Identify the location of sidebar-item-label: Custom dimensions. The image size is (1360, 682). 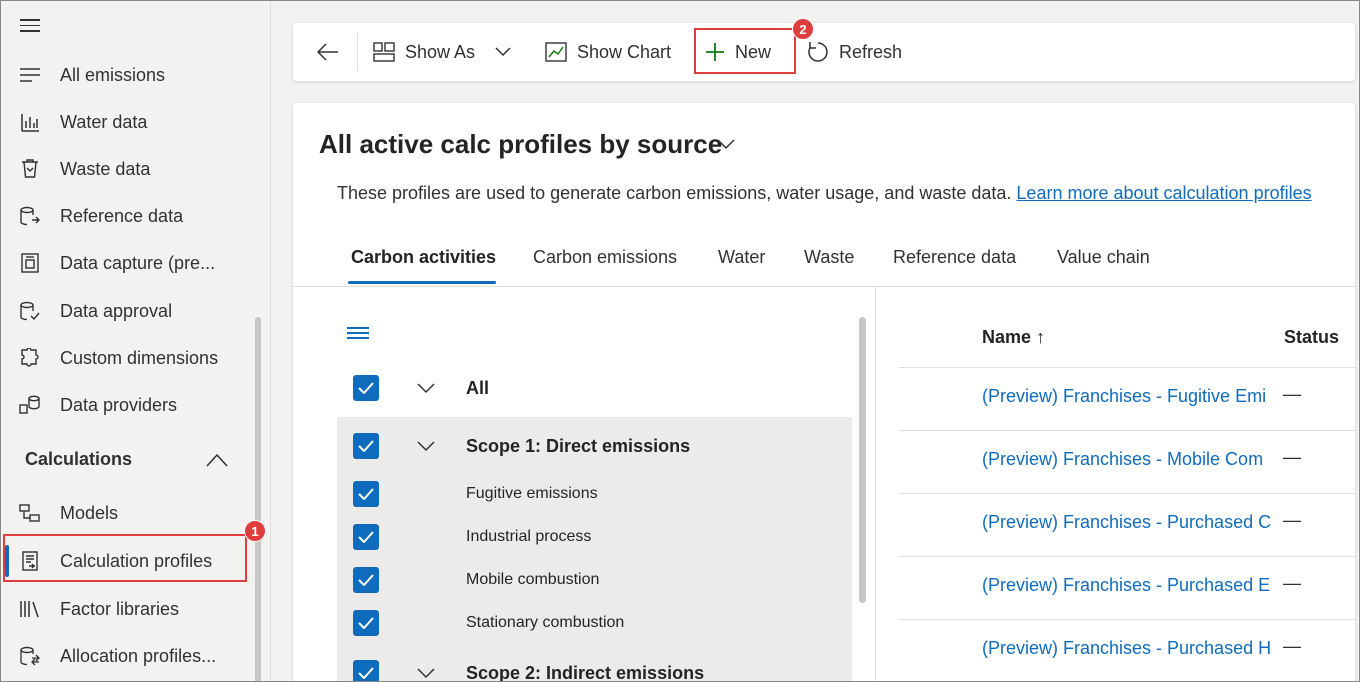
(139, 357).